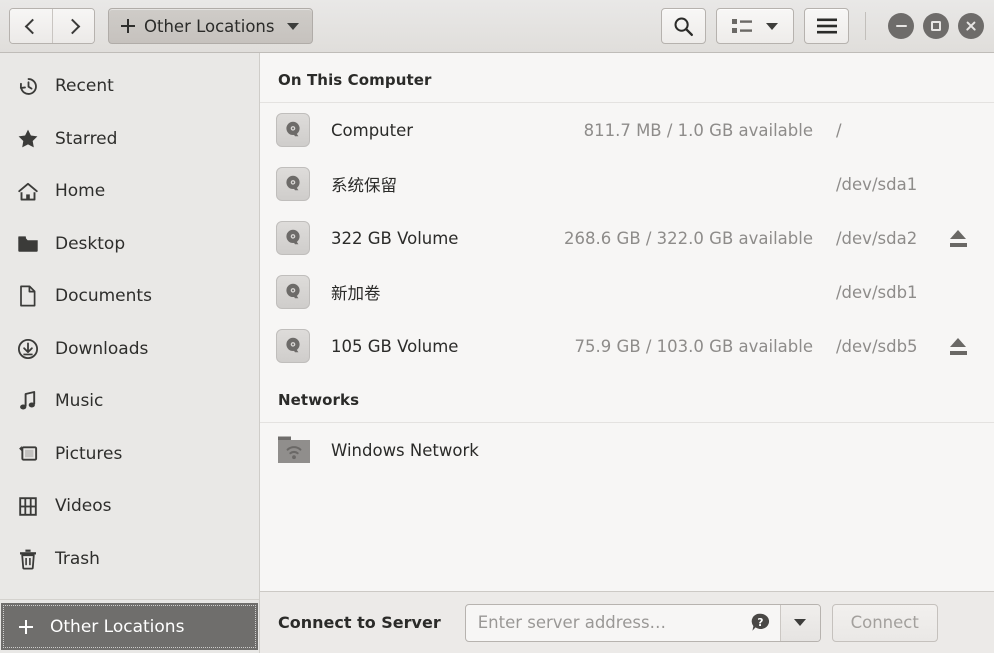  What do you see at coordinates (395, 238) in the screenshot?
I see `place-name: 322 GB Volume` at bounding box center [395, 238].